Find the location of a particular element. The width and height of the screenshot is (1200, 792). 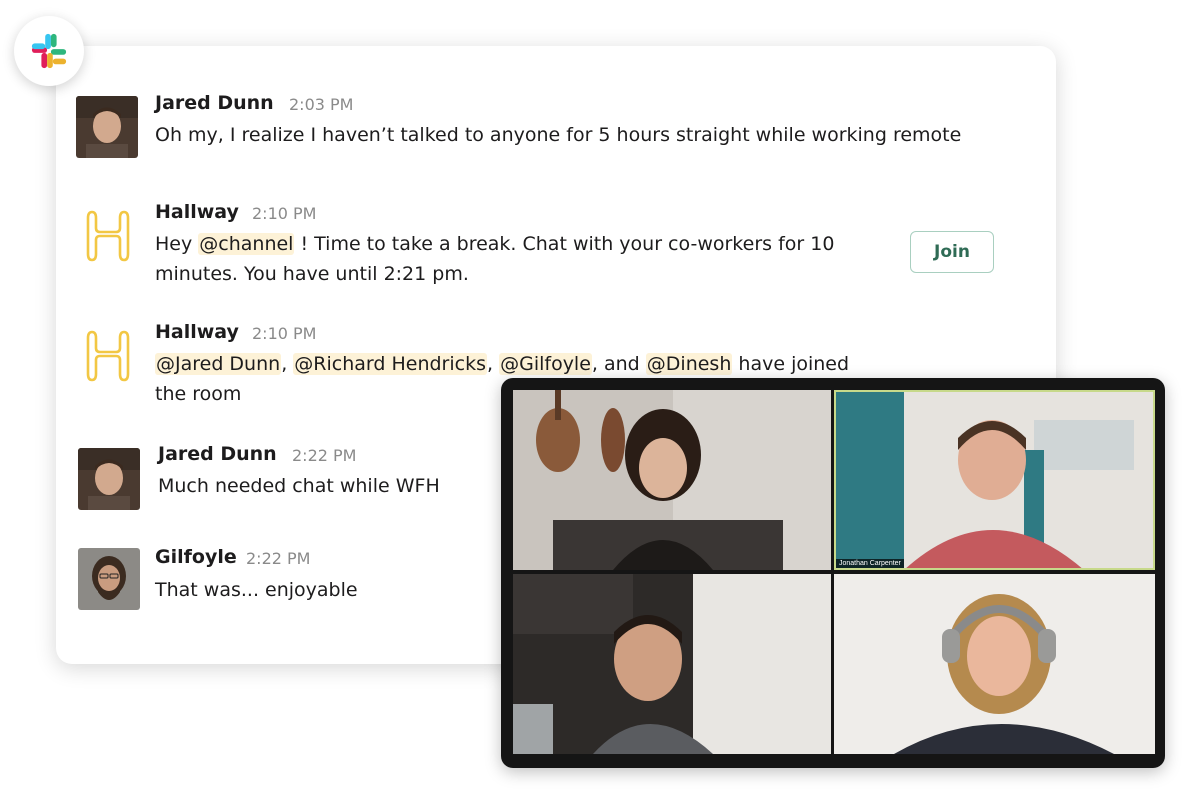

participant-name-label: Jonathan Carpenter is located at coordinates (870, 563).